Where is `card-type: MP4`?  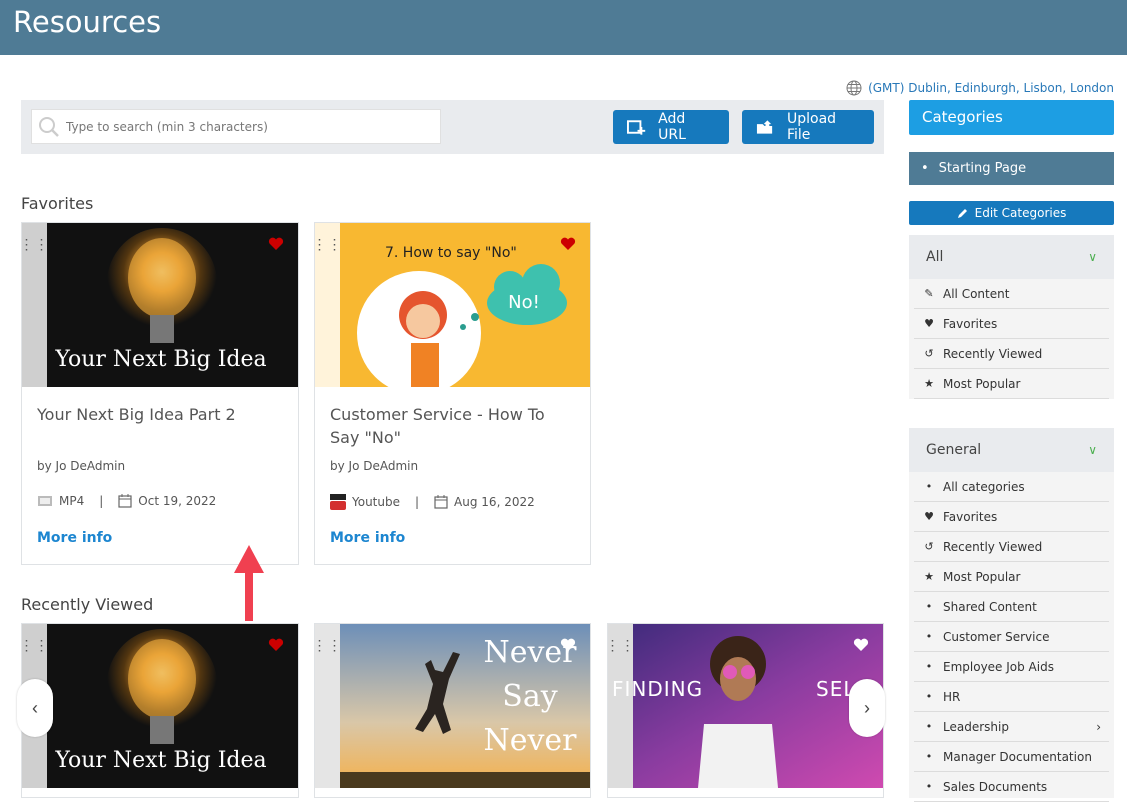 card-type: MP4 is located at coordinates (72, 501).